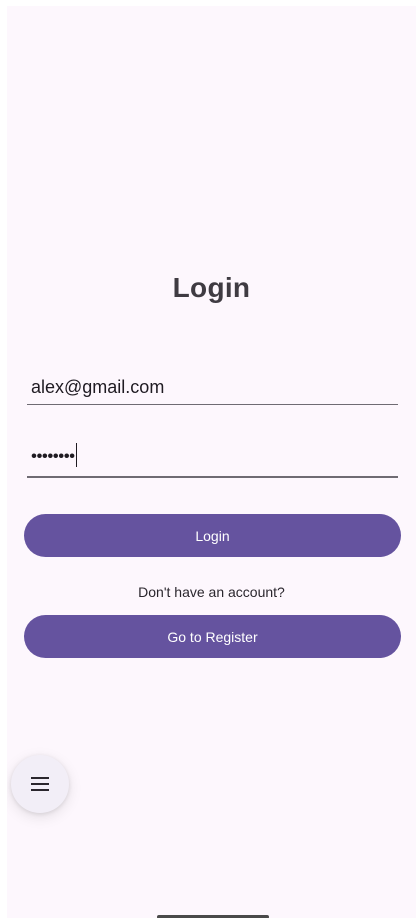  I want to click on password-field-value: ••••••••, so click(53, 456).